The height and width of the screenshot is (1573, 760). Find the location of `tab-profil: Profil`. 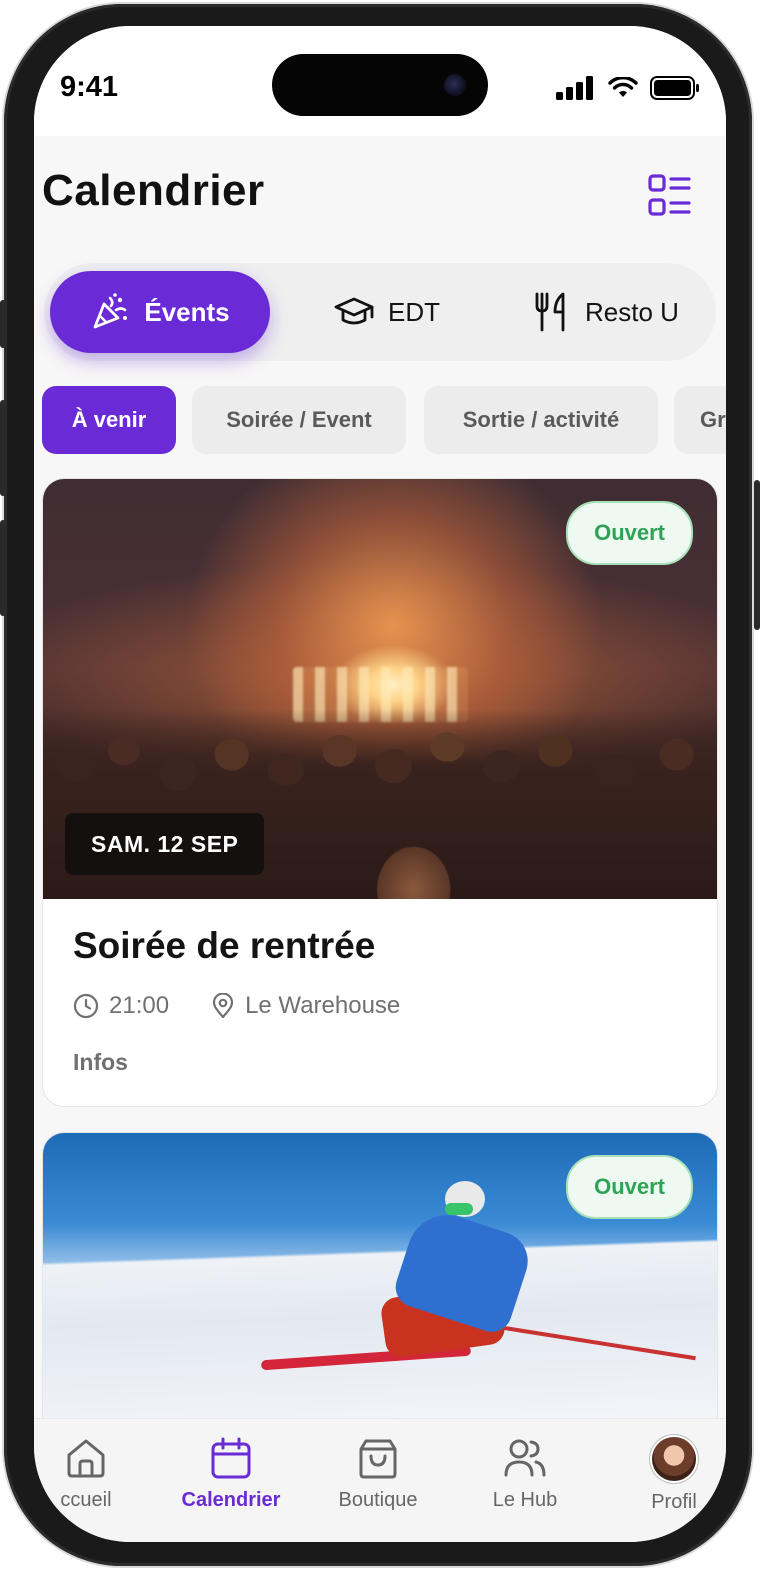

tab-profil: Profil is located at coordinates (670, 1475).